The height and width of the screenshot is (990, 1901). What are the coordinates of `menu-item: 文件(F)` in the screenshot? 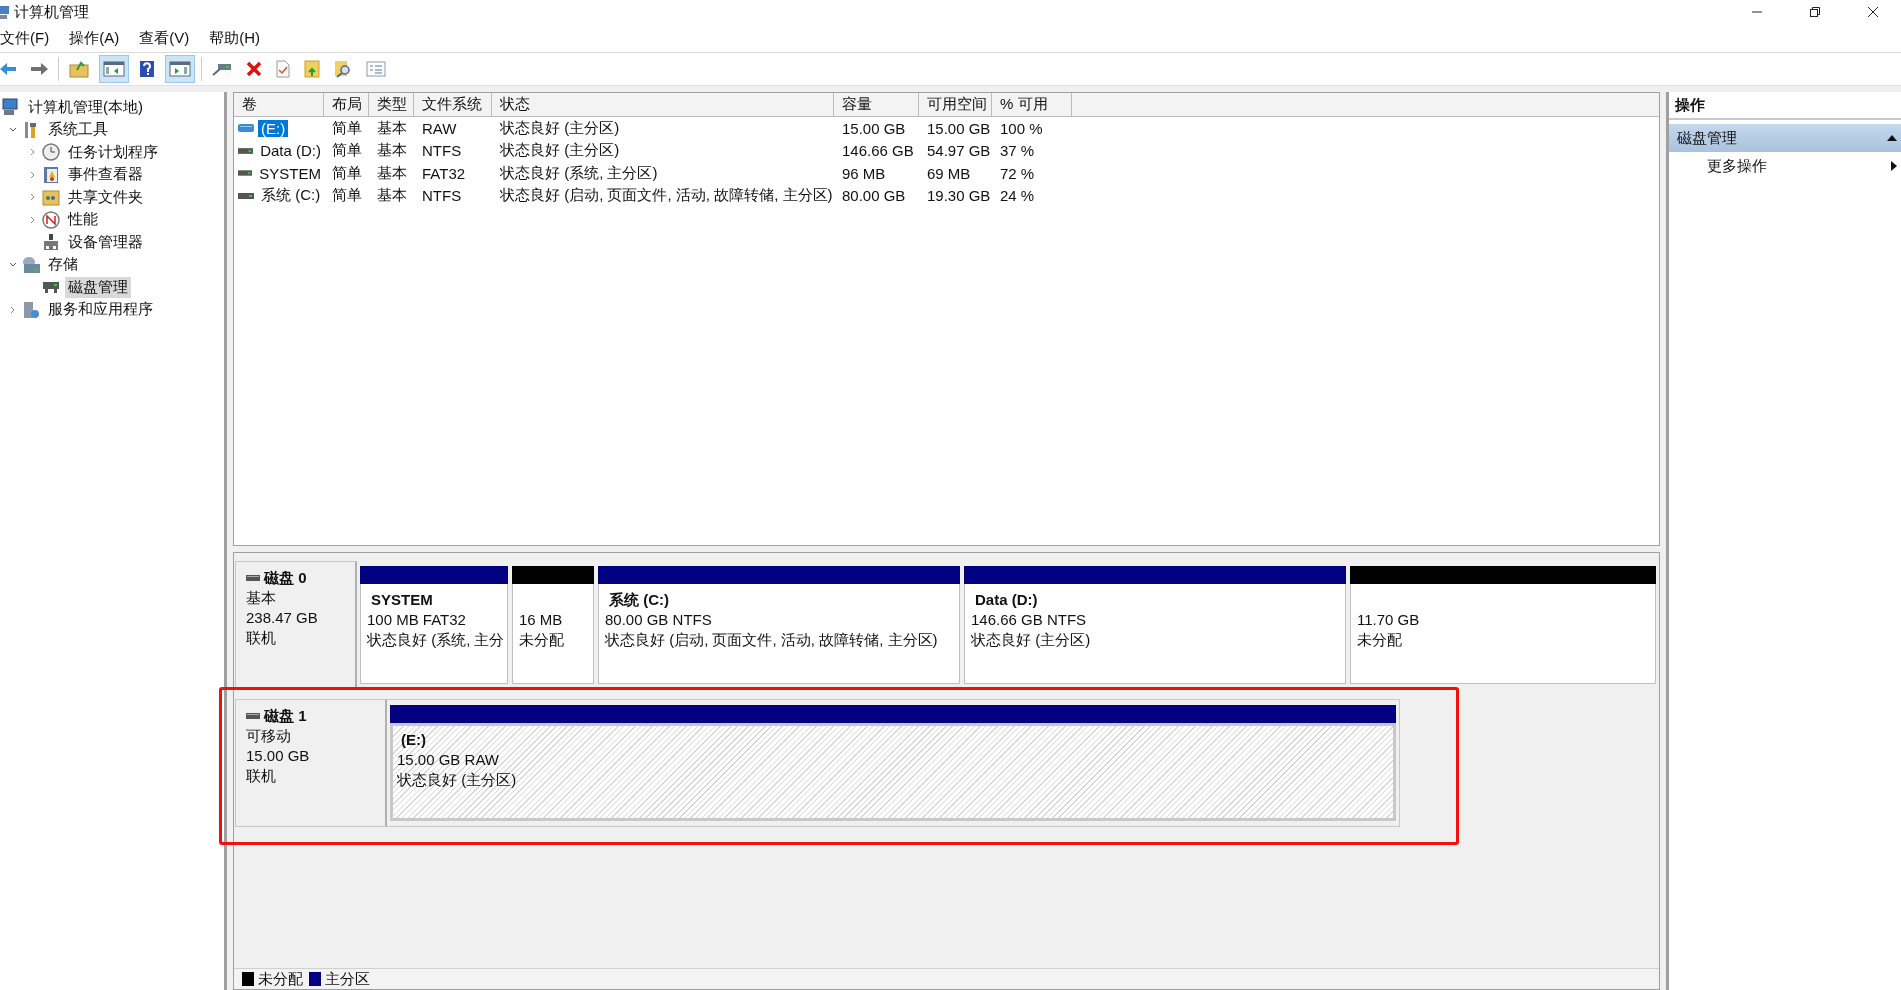 It's located at (25, 38).